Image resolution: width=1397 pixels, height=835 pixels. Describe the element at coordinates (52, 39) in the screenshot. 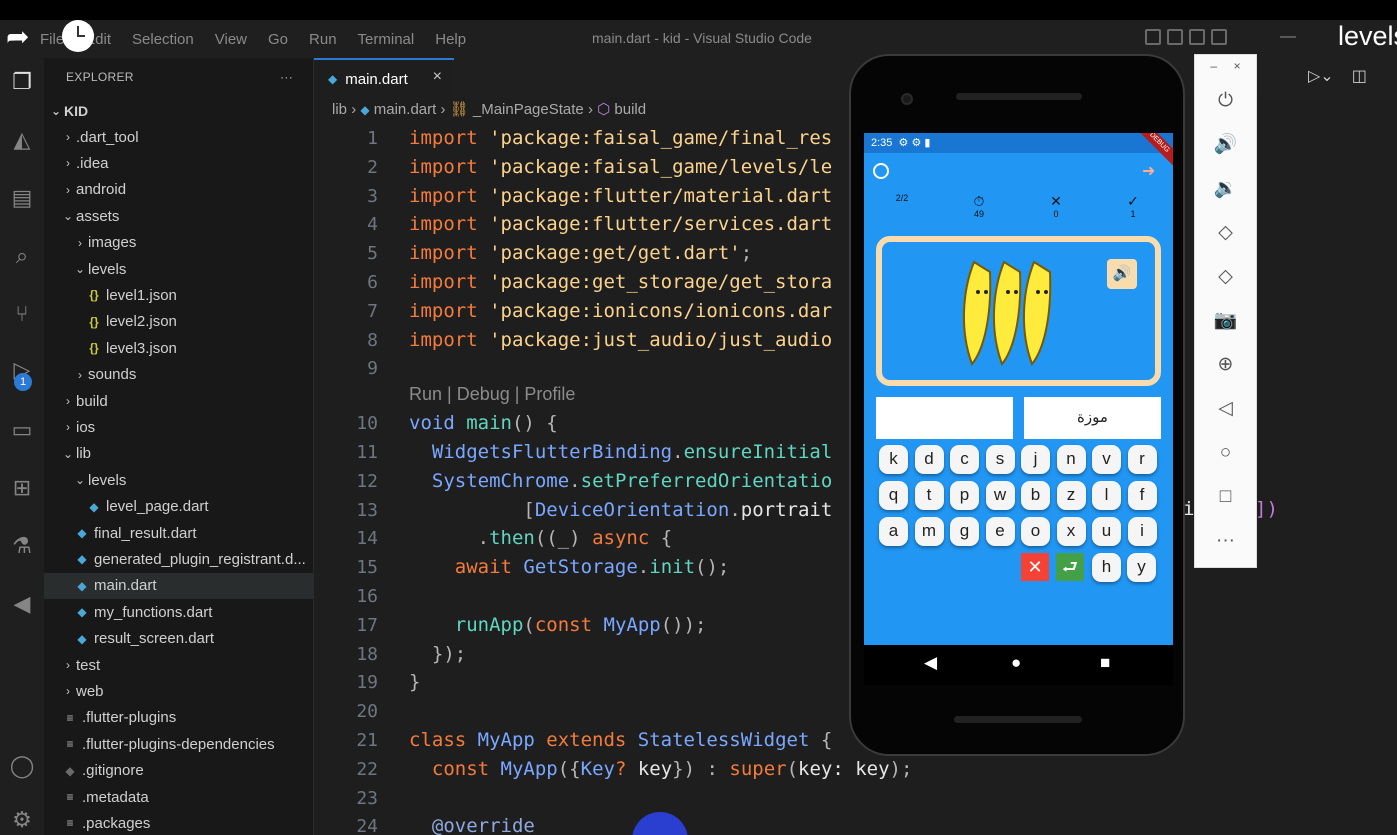

I see `menu-file: File` at that location.